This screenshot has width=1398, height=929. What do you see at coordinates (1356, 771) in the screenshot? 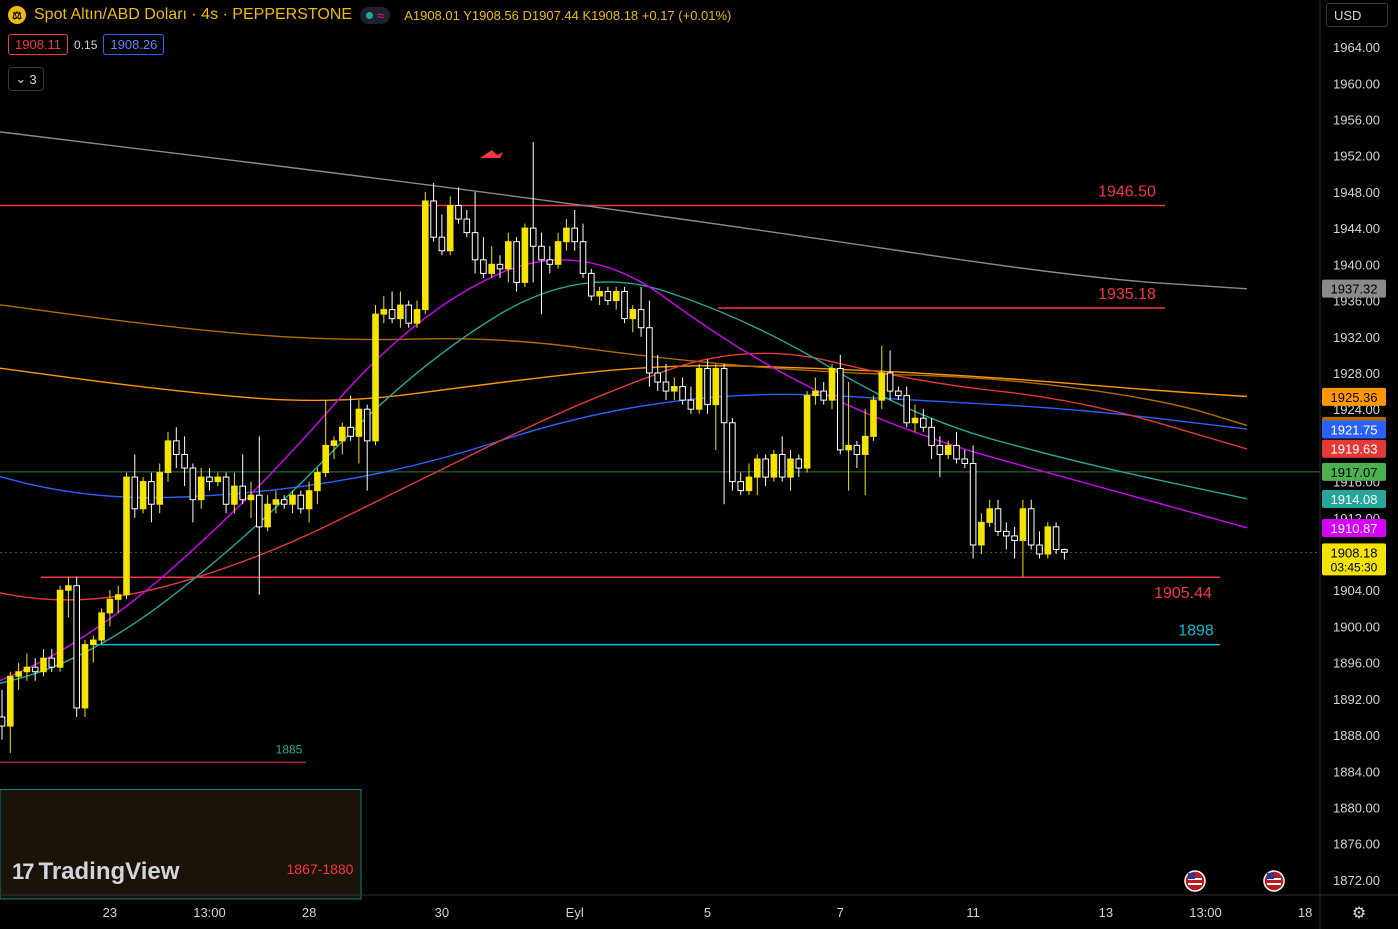
I see `price-tick-label: 1884.00` at bounding box center [1356, 771].